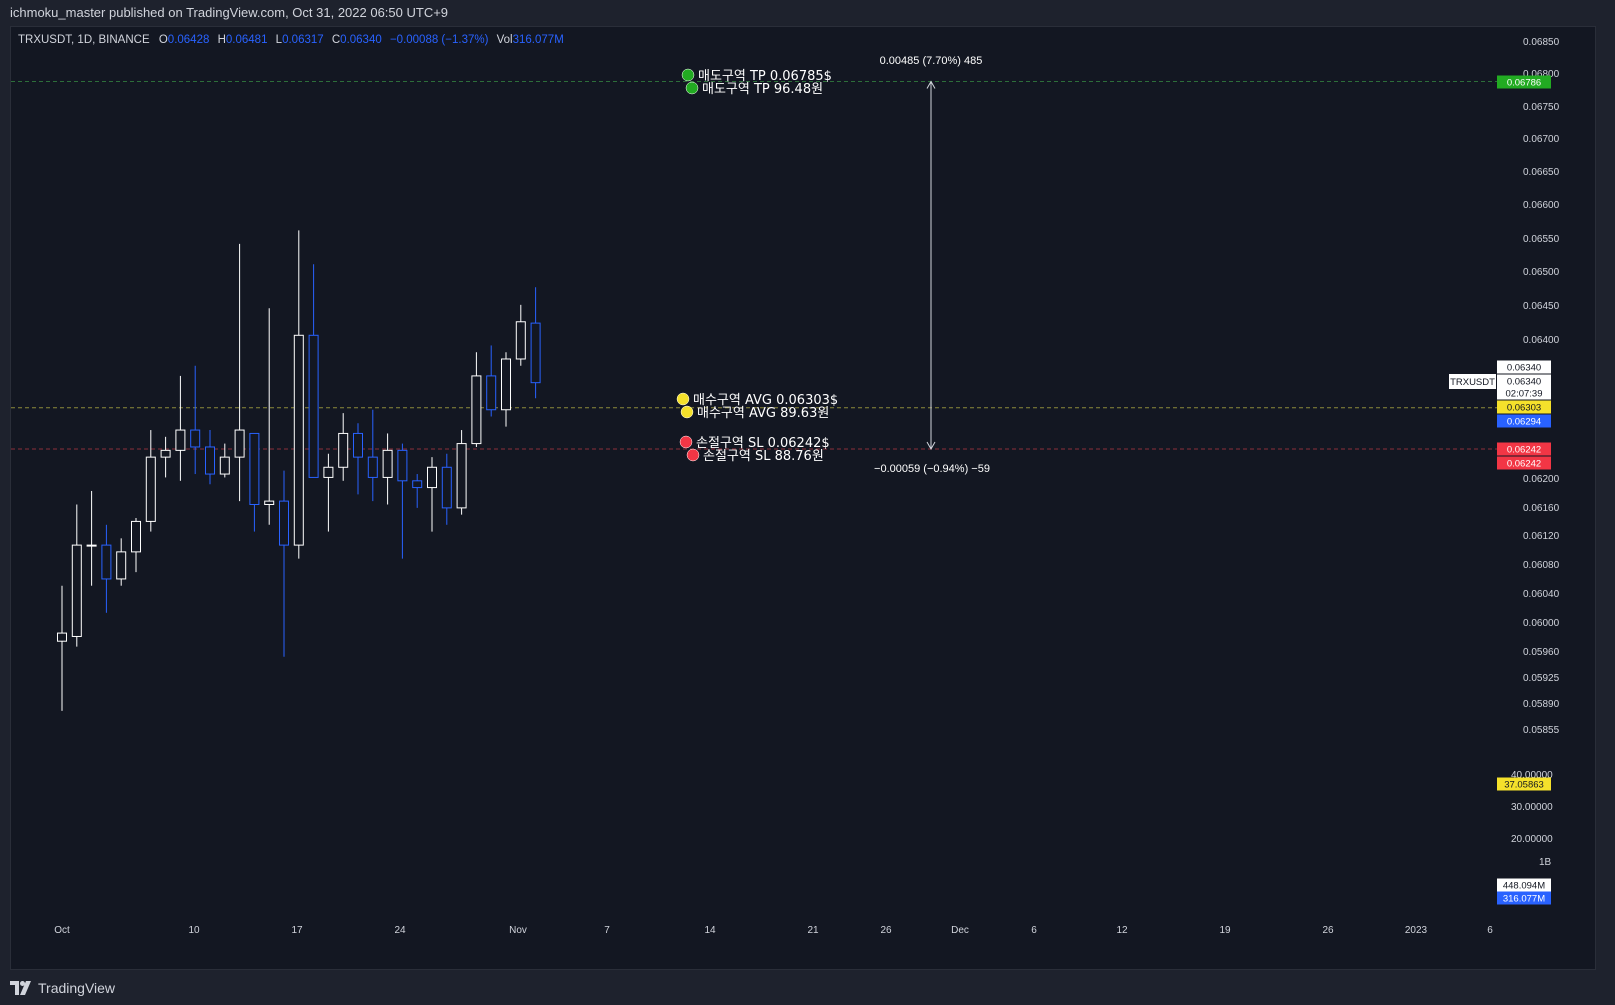  I want to click on blue-price-tag: 0.06294, so click(1524, 422).